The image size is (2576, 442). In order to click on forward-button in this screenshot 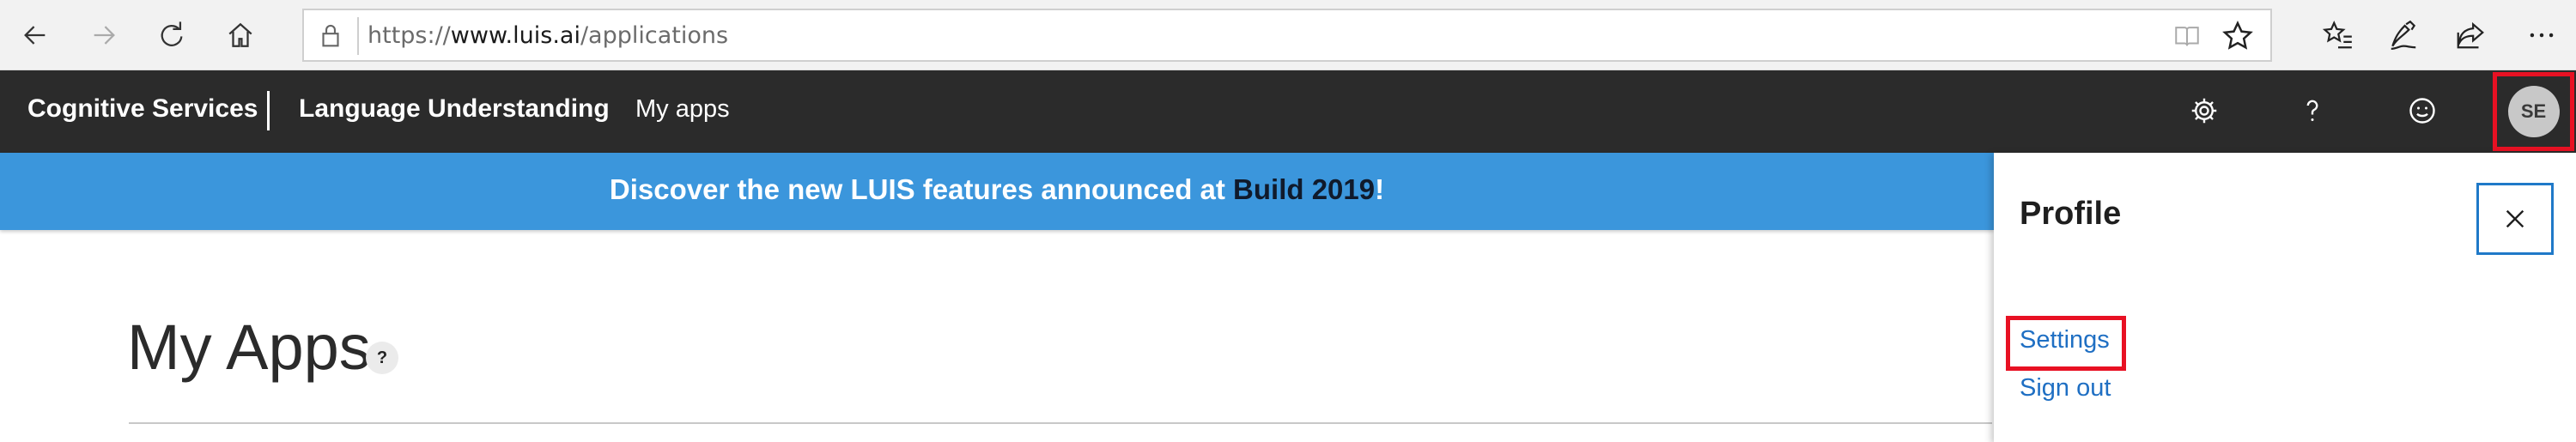, I will do `click(104, 35)`.